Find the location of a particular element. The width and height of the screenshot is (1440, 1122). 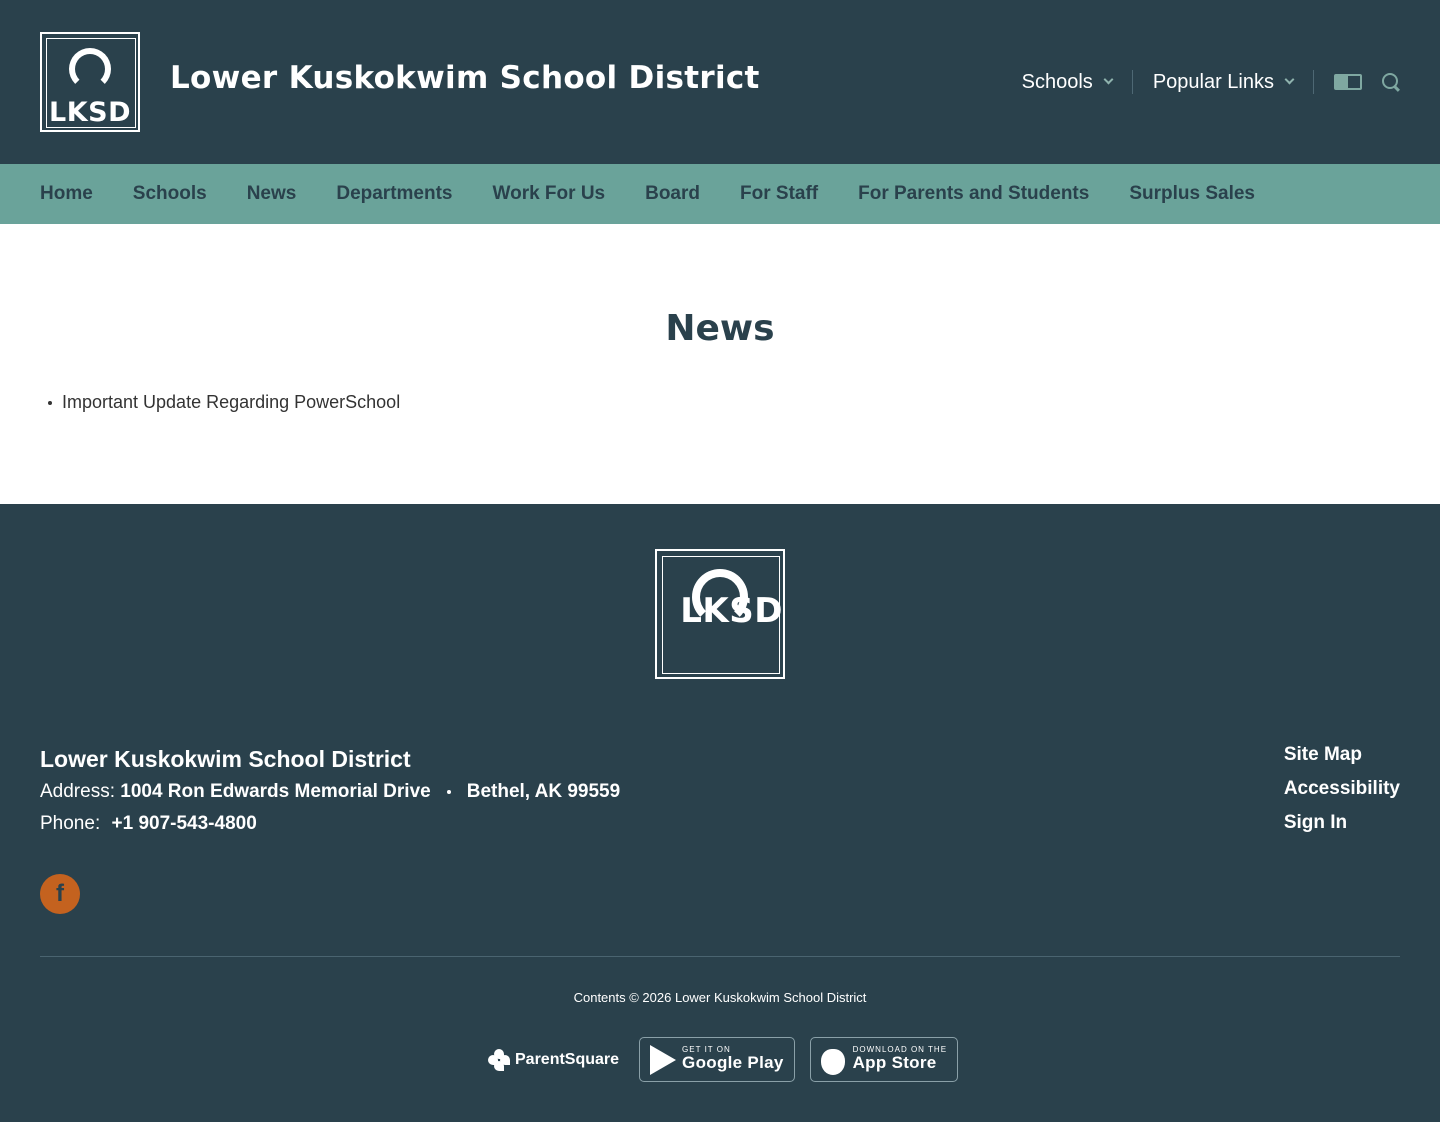

footer-phone: Phone: +1 907-543-4800 is located at coordinates (148, 824).